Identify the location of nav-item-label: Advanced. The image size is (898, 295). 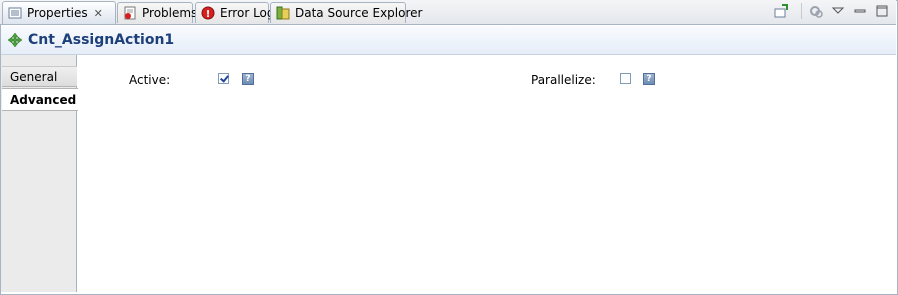
(43, 99).